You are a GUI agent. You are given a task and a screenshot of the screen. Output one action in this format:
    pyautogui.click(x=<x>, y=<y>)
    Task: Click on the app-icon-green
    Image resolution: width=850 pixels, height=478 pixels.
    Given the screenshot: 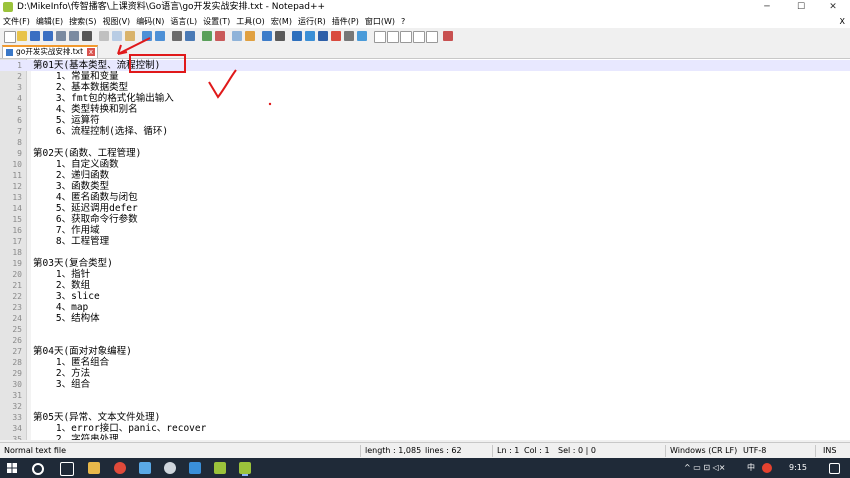 What is the action you would take?
    pyautogui.click(x=220, y=468)
    